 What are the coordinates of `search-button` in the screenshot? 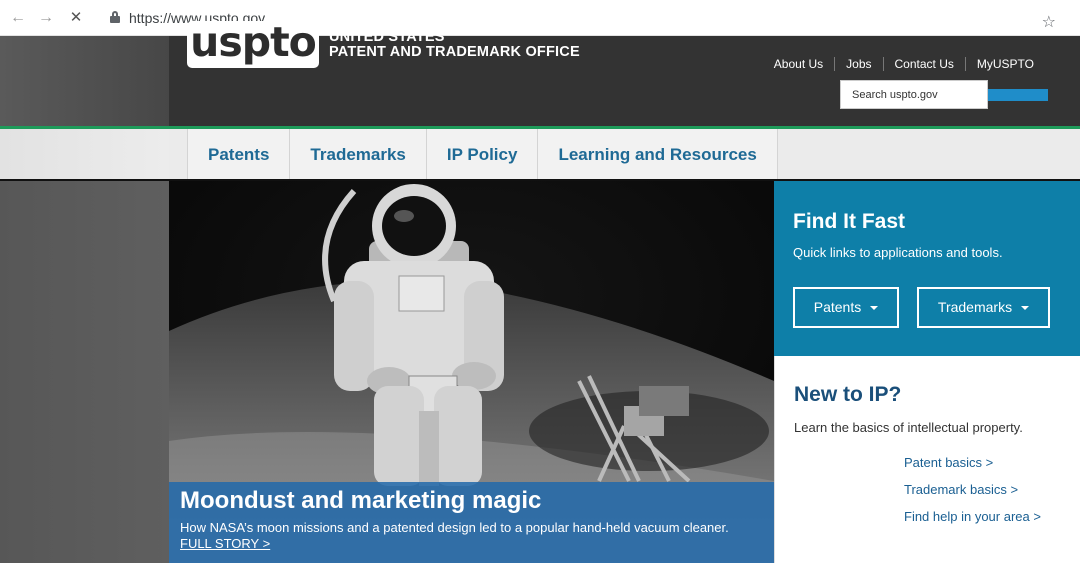 It's located at (1018, 95).